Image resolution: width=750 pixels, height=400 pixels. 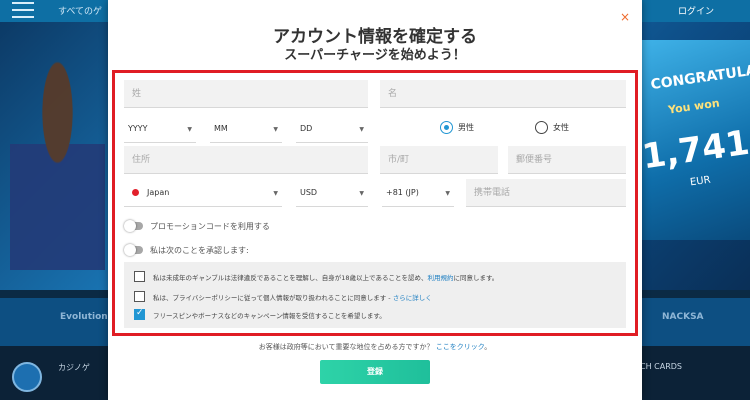 What do you see at coordinates (139, 296) in the screenshot?
I see `privacy-checkbox` at bounding box center [139, 296].